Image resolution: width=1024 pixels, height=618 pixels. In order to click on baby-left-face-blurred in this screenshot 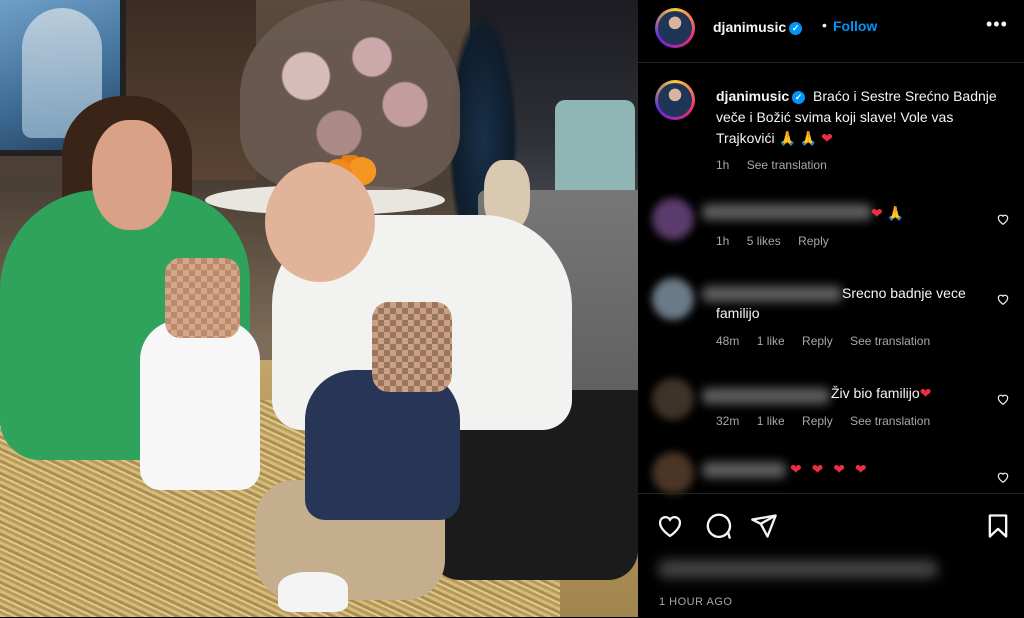, I will do `click(202, 298)`.